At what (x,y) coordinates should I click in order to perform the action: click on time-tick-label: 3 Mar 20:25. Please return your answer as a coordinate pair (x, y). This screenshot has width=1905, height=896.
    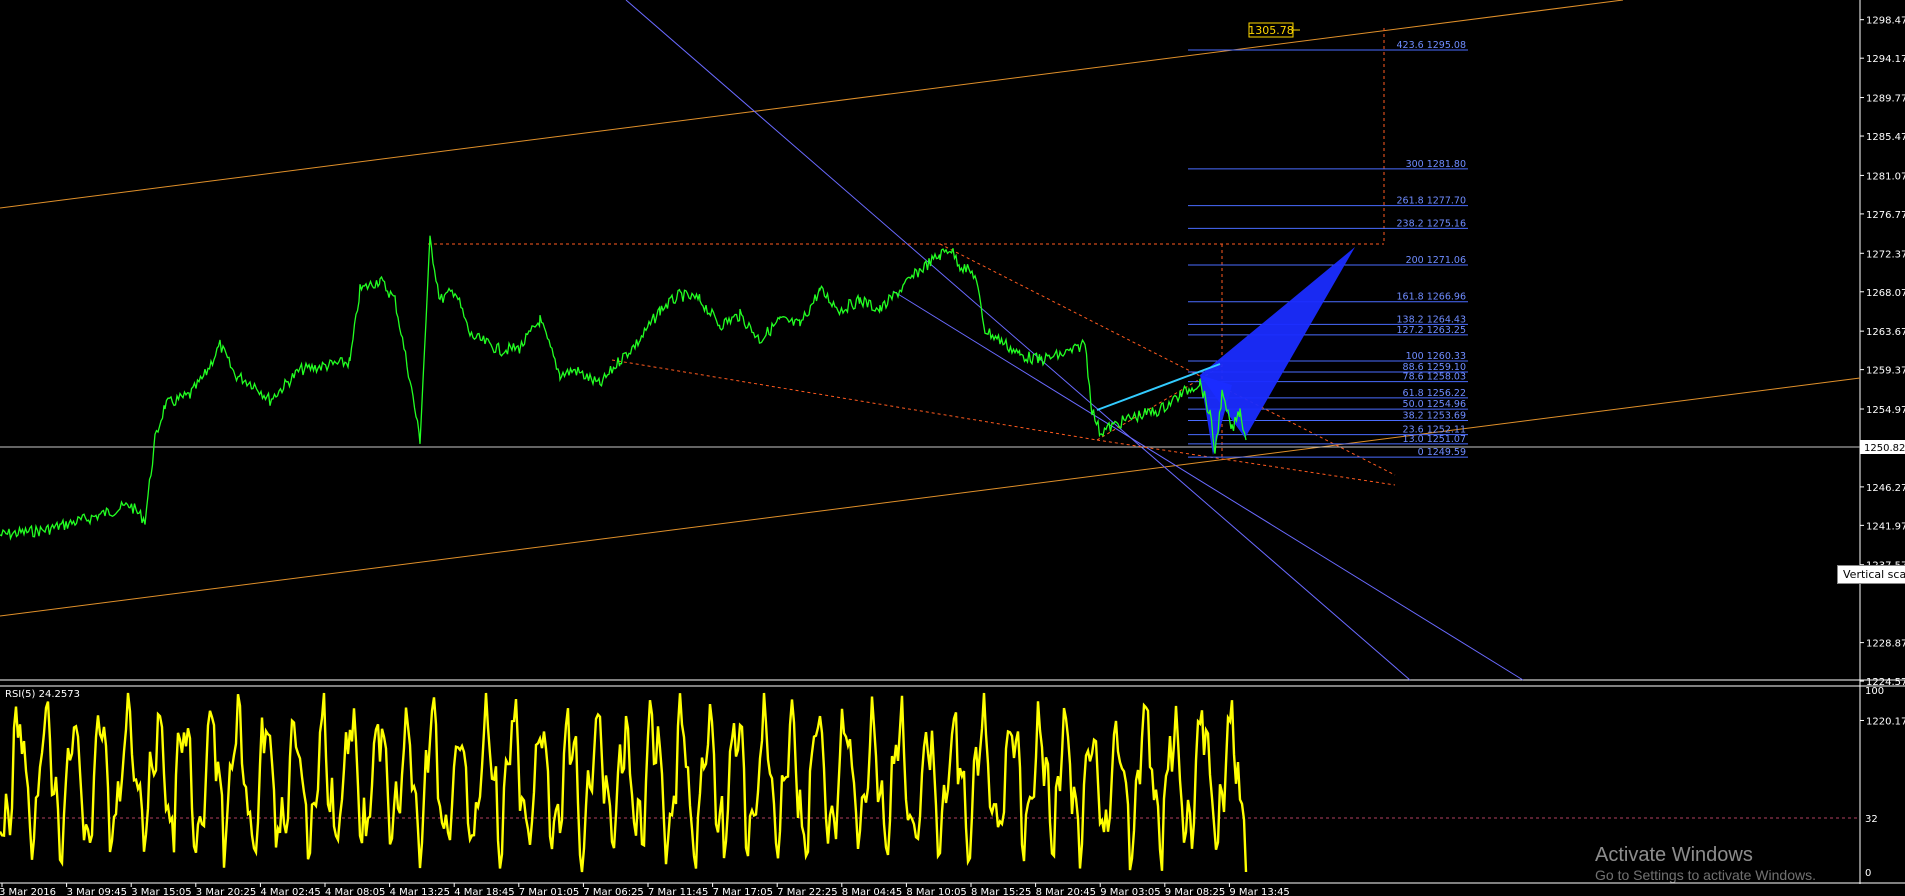
    Looking at the image, I should click on (226, 891).